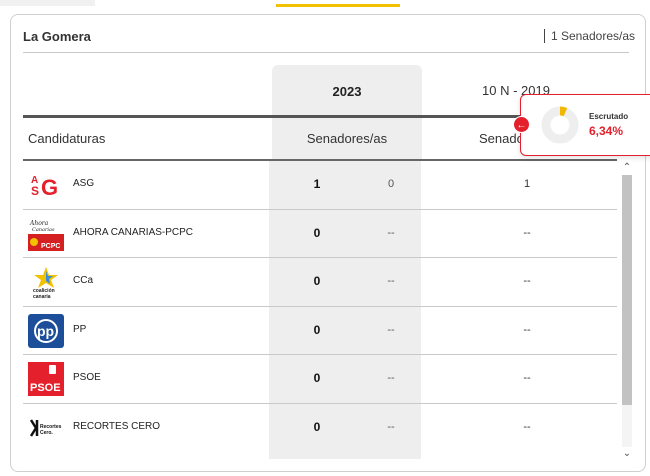 Image resolution: width=650 pixels, height=476 pixels. I want to click on region-title: La Gomera, so click(57, 36).